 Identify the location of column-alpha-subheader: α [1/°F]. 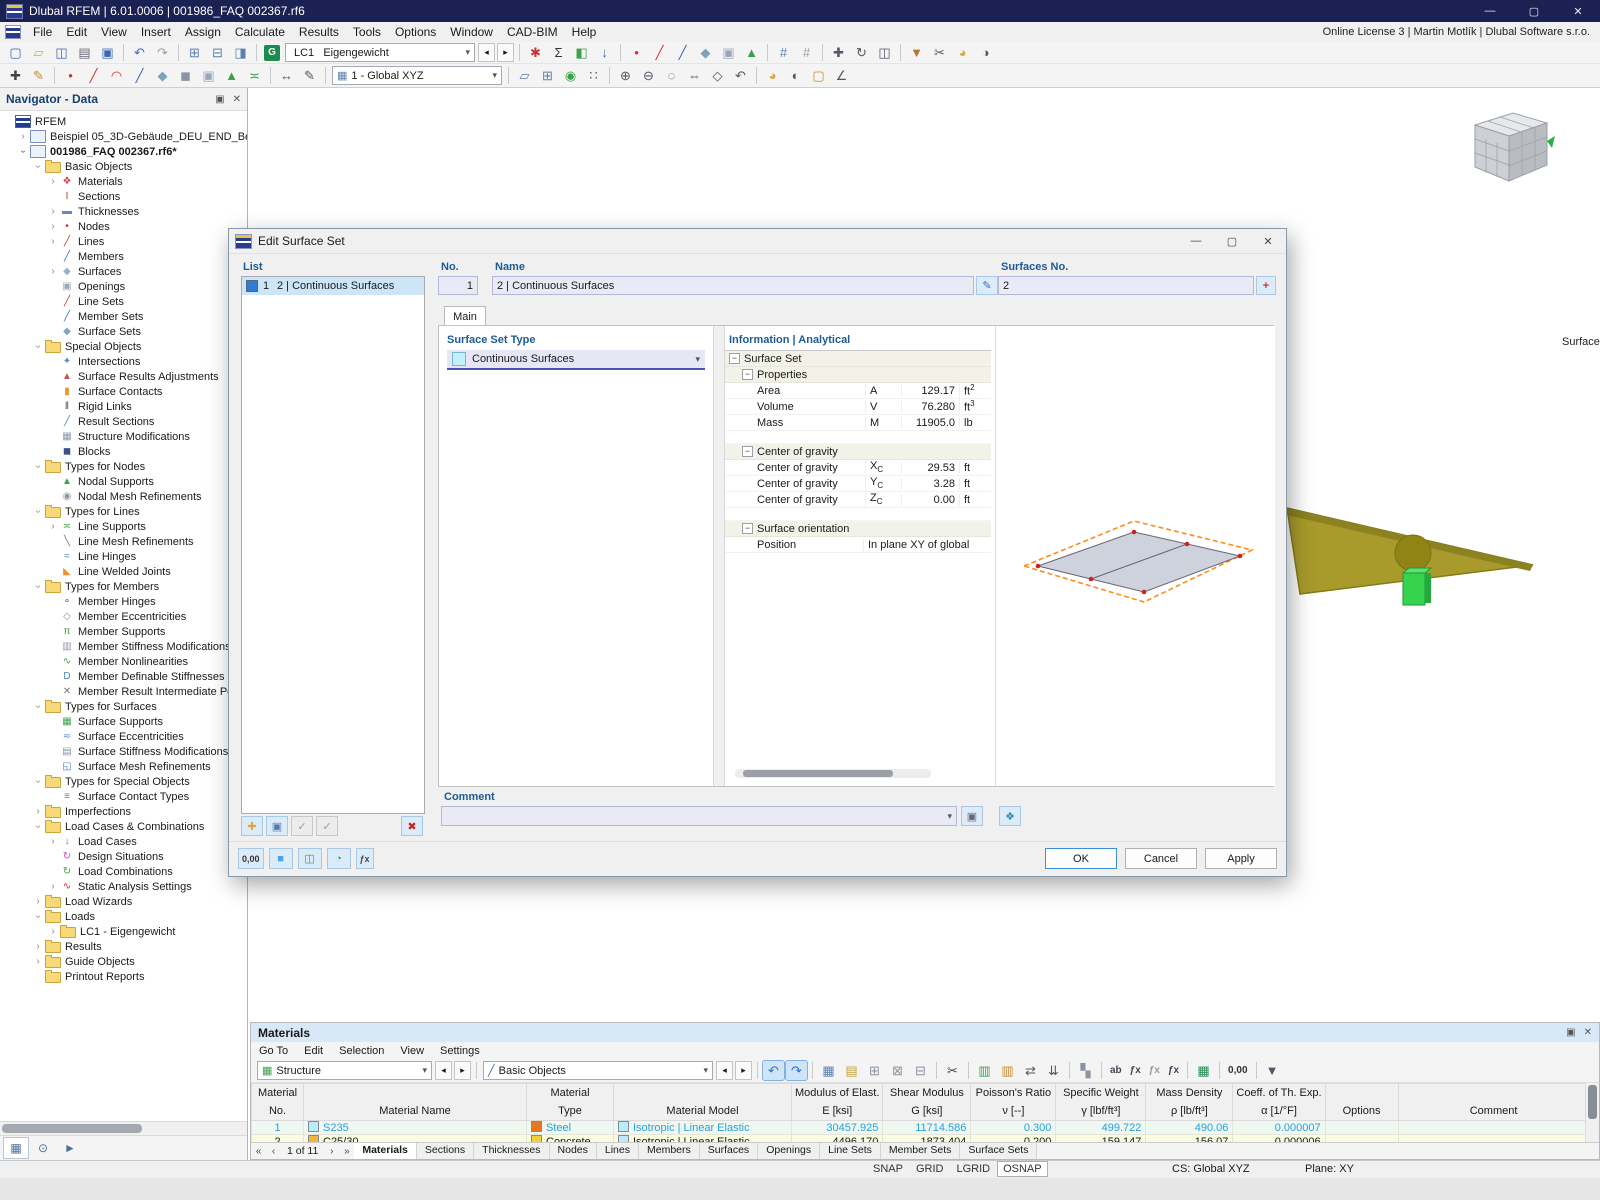
(1279, 1111).